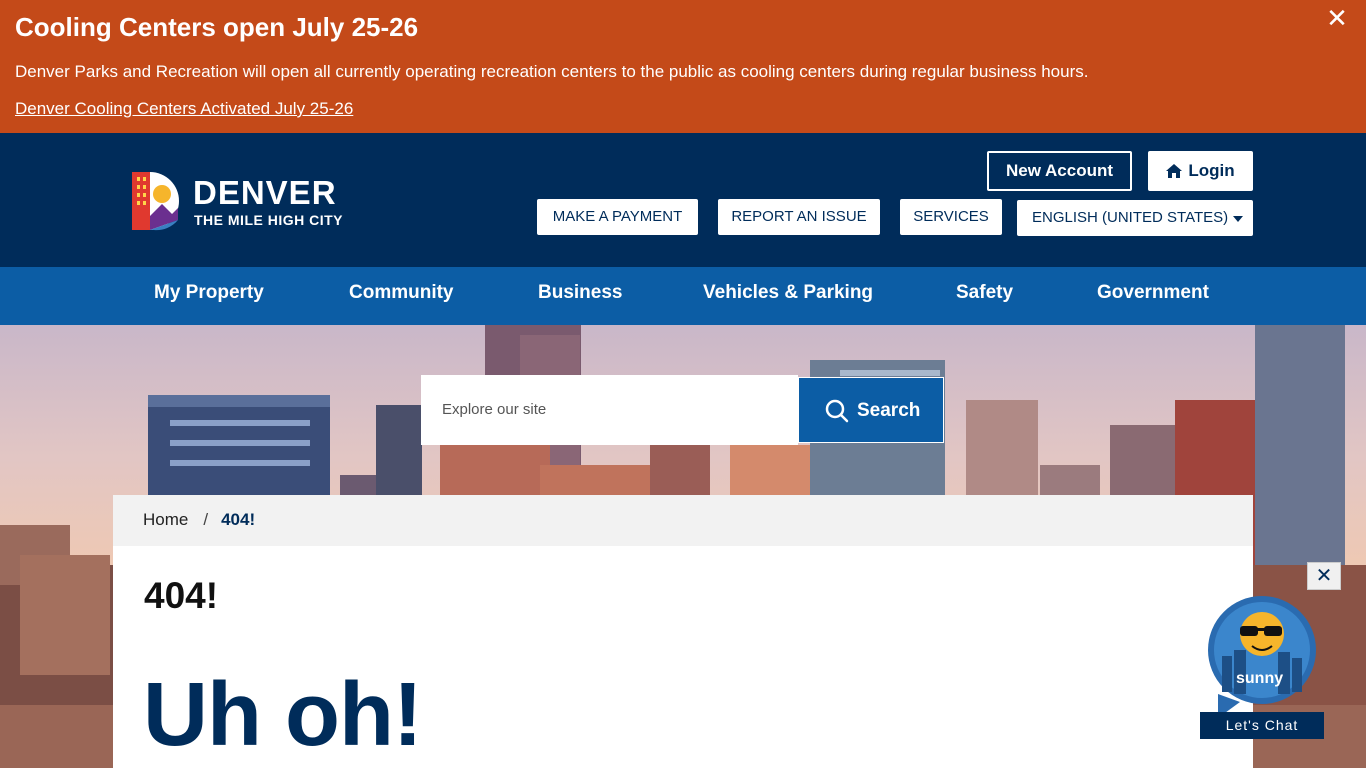 This screenshot has height=768, width=1366. I want to click on nav-item-business: Business, so click(580, 296).